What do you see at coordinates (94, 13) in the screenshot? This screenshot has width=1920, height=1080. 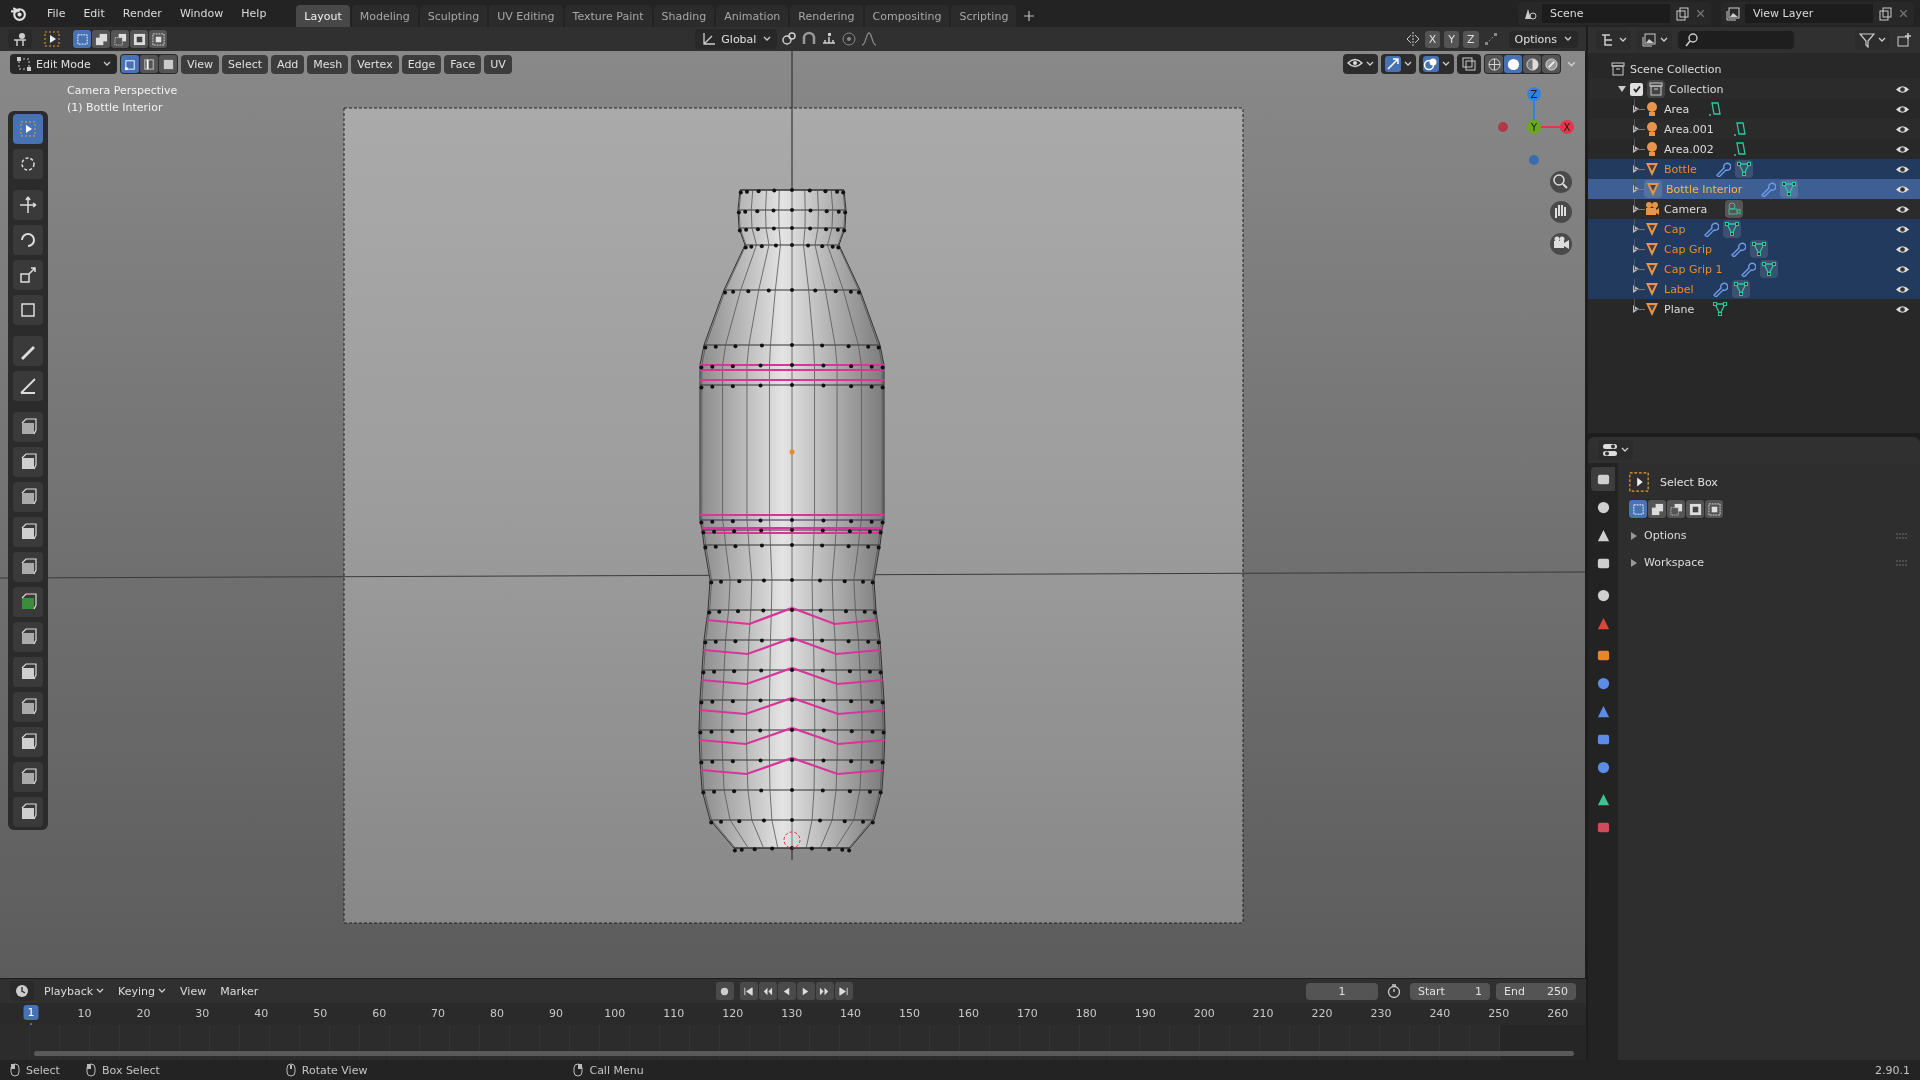 I see `menu-item: Edit` at bounding box center [94, 13].